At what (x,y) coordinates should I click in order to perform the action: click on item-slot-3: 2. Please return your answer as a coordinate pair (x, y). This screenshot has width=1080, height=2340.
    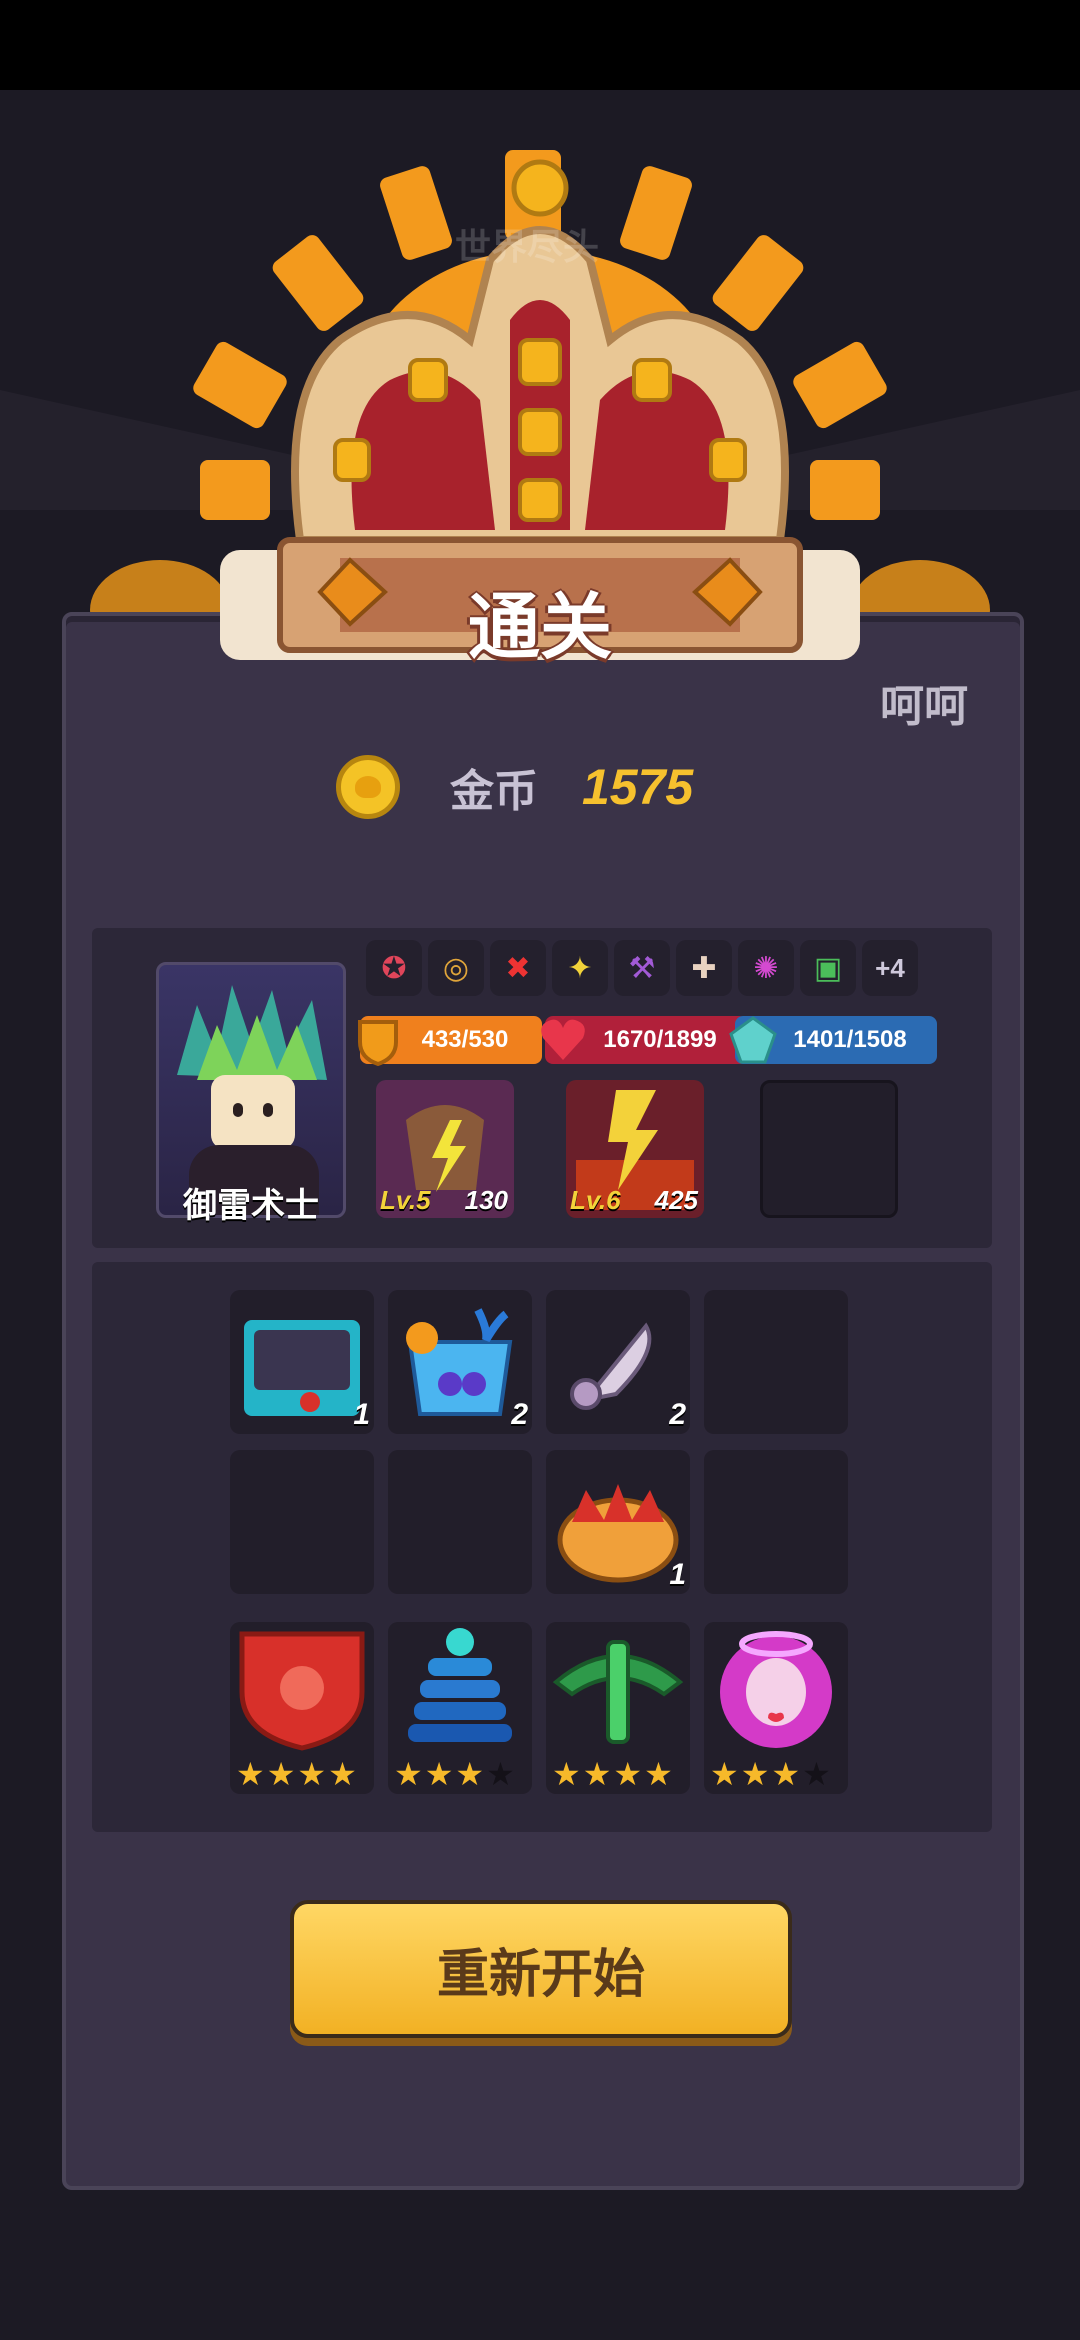
    Looking at the image, I should click on (618, 1362).